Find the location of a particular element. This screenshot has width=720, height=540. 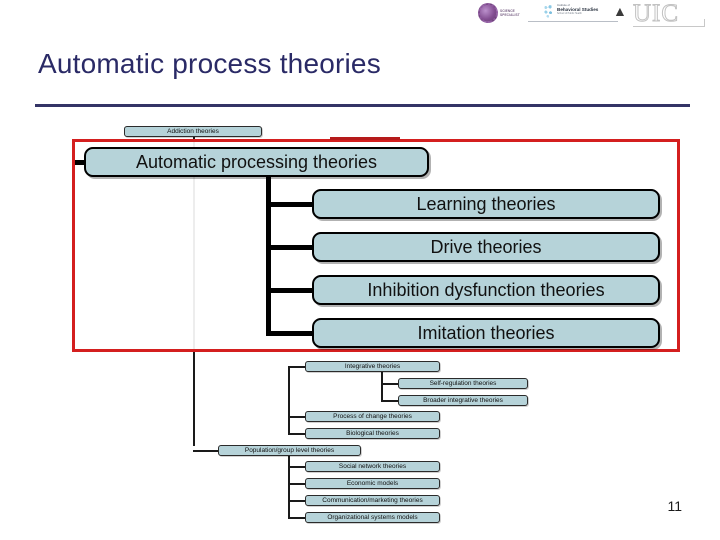

edge-to-self-regulation is located at coordinates (390, 384).